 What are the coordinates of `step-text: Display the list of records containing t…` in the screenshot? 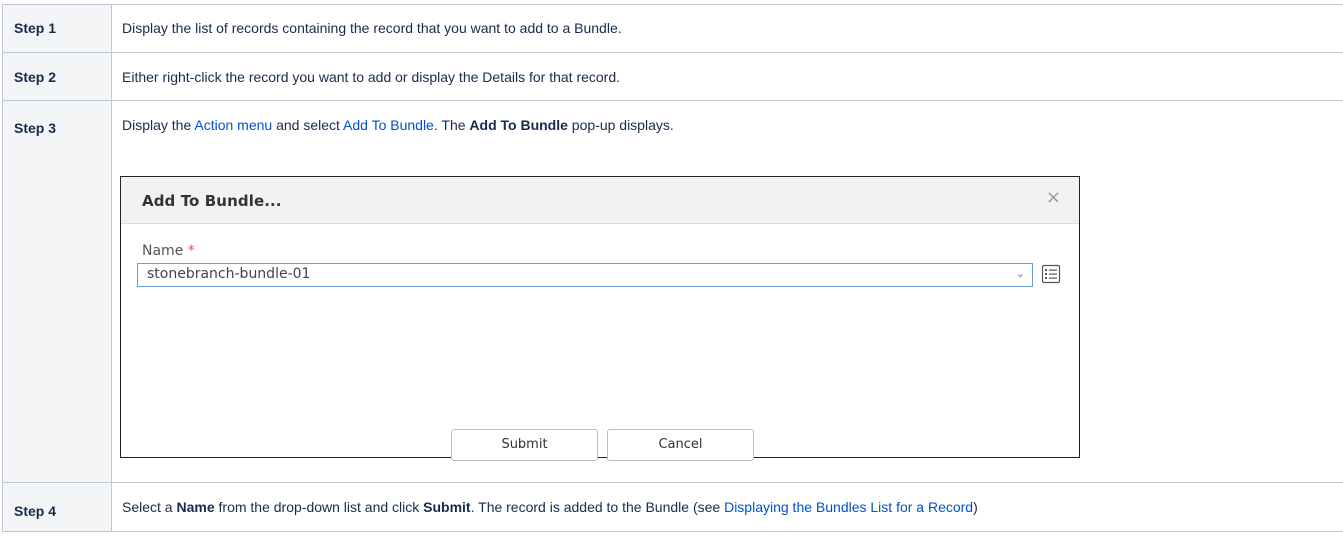 It's located at (372, 28).